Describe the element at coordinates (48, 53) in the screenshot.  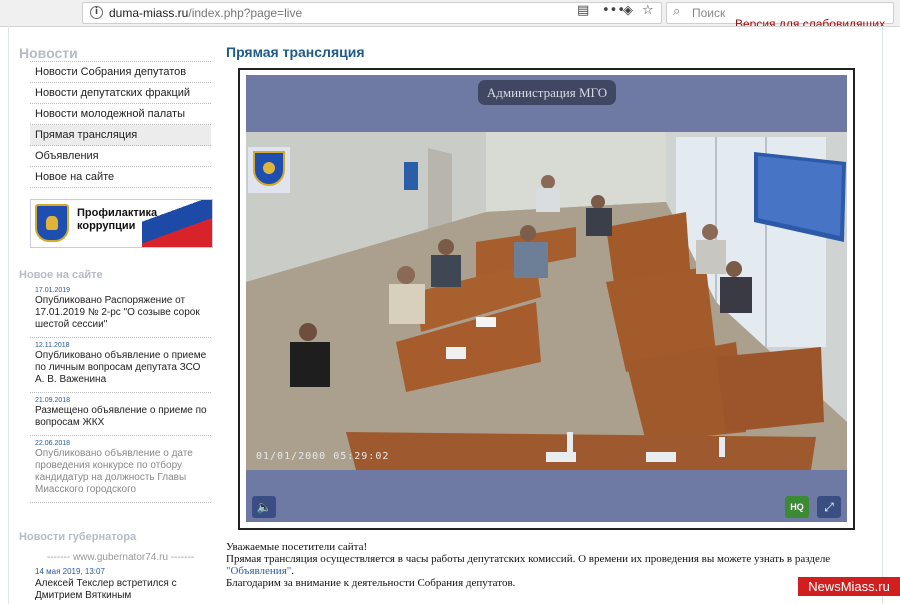
I see `news-heading: Новости` at that location.